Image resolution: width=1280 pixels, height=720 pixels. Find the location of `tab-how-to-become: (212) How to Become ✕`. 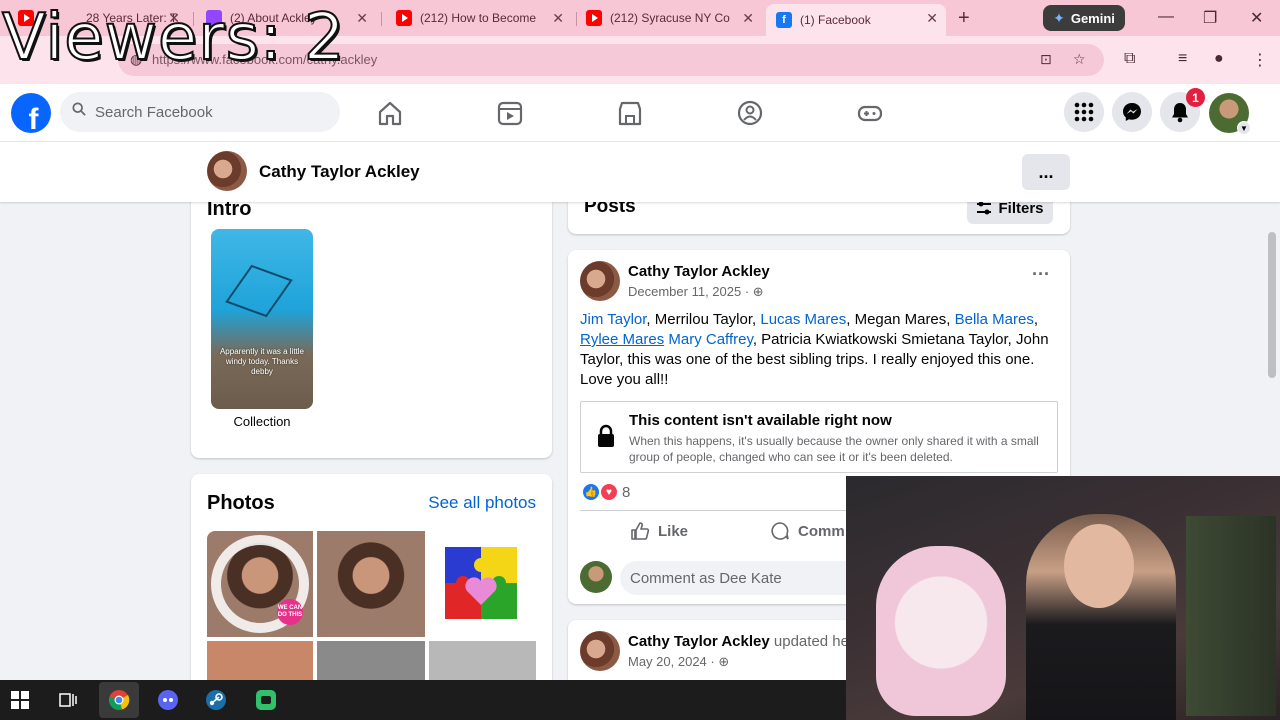

tab-how-to-become: (212) How to Become ✕ is located at coordinates (479, 18).